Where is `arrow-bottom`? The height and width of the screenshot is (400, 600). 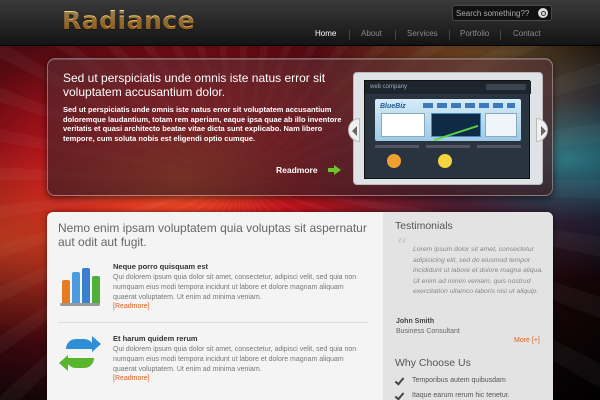 arrow-bottom is located at coordinates (80, 363).